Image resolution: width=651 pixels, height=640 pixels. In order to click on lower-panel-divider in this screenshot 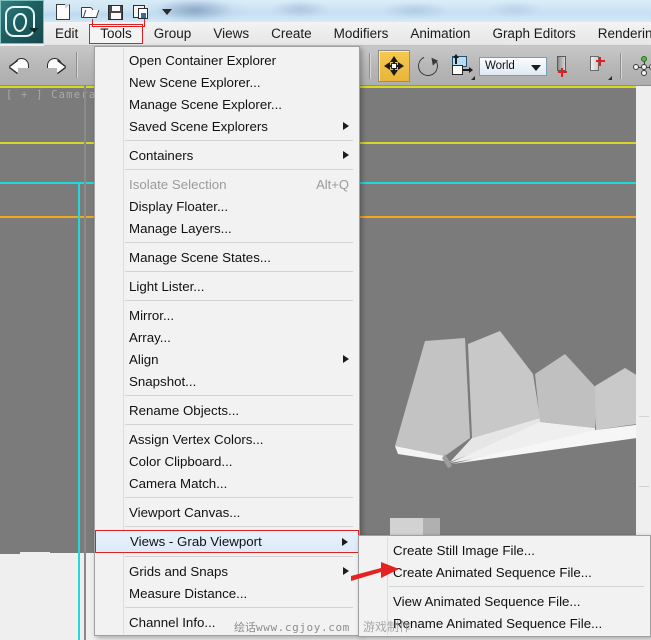, I will do `click(85, 603)`.